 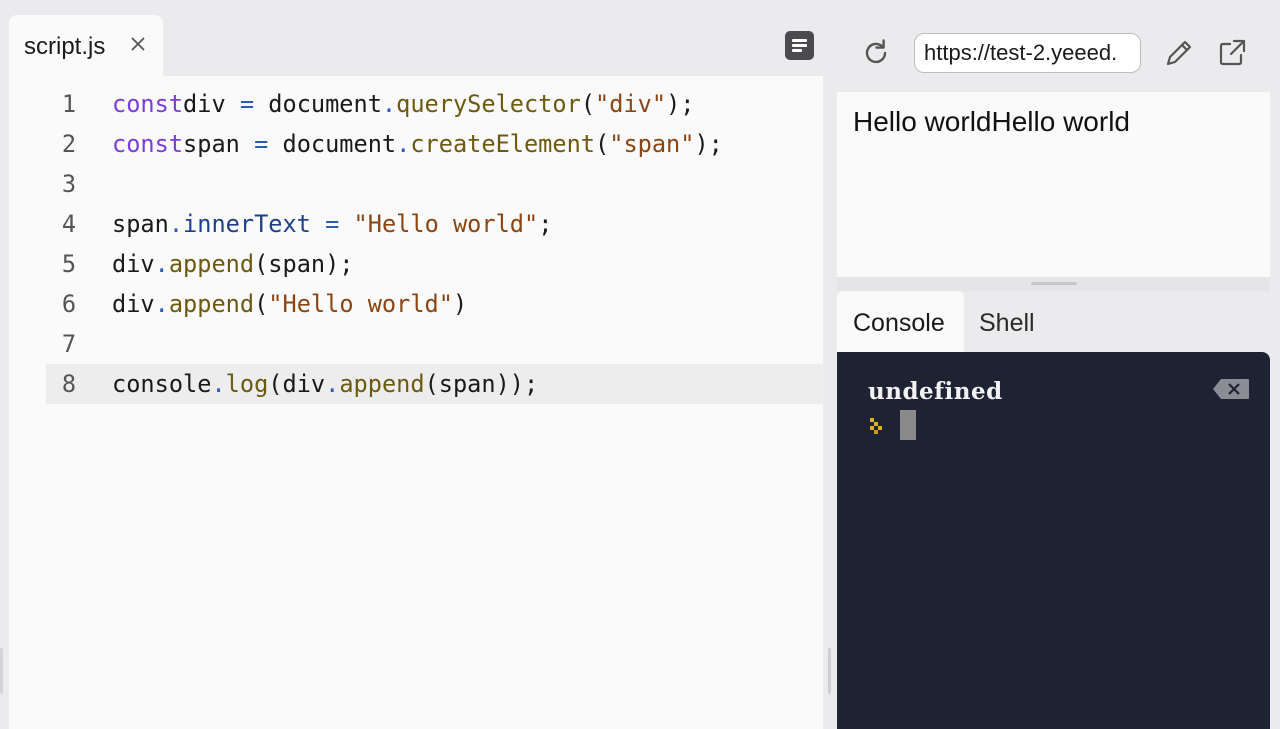 What do you see at coordinates (304, 264) in the screenshot?
I see `code-token: (span);` at bounding box center [304, 264].